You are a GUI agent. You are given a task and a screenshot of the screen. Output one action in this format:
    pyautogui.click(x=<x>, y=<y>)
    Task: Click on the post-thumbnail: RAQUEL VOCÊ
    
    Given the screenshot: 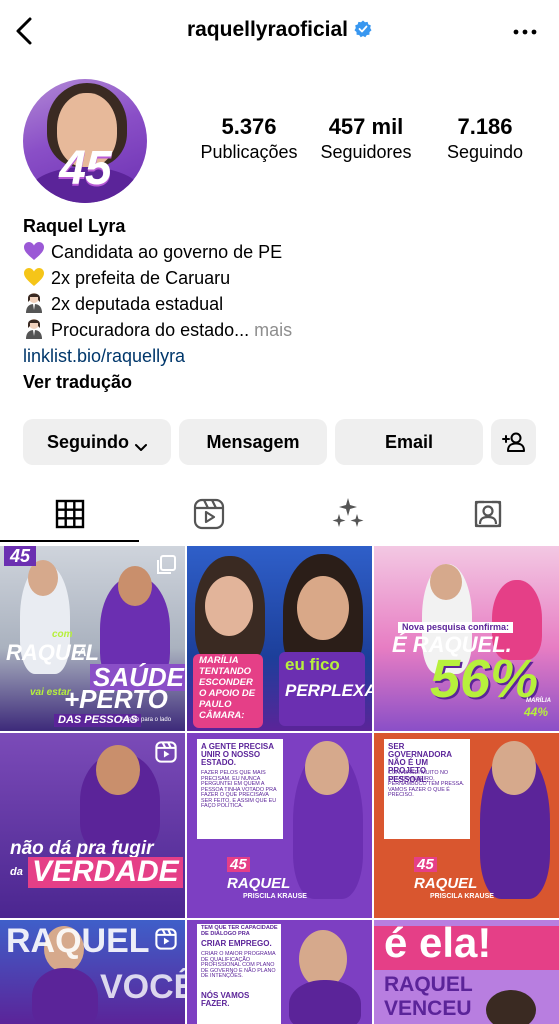 What is the action you would take?
    pyautogui.click(x=92, y=972)
    